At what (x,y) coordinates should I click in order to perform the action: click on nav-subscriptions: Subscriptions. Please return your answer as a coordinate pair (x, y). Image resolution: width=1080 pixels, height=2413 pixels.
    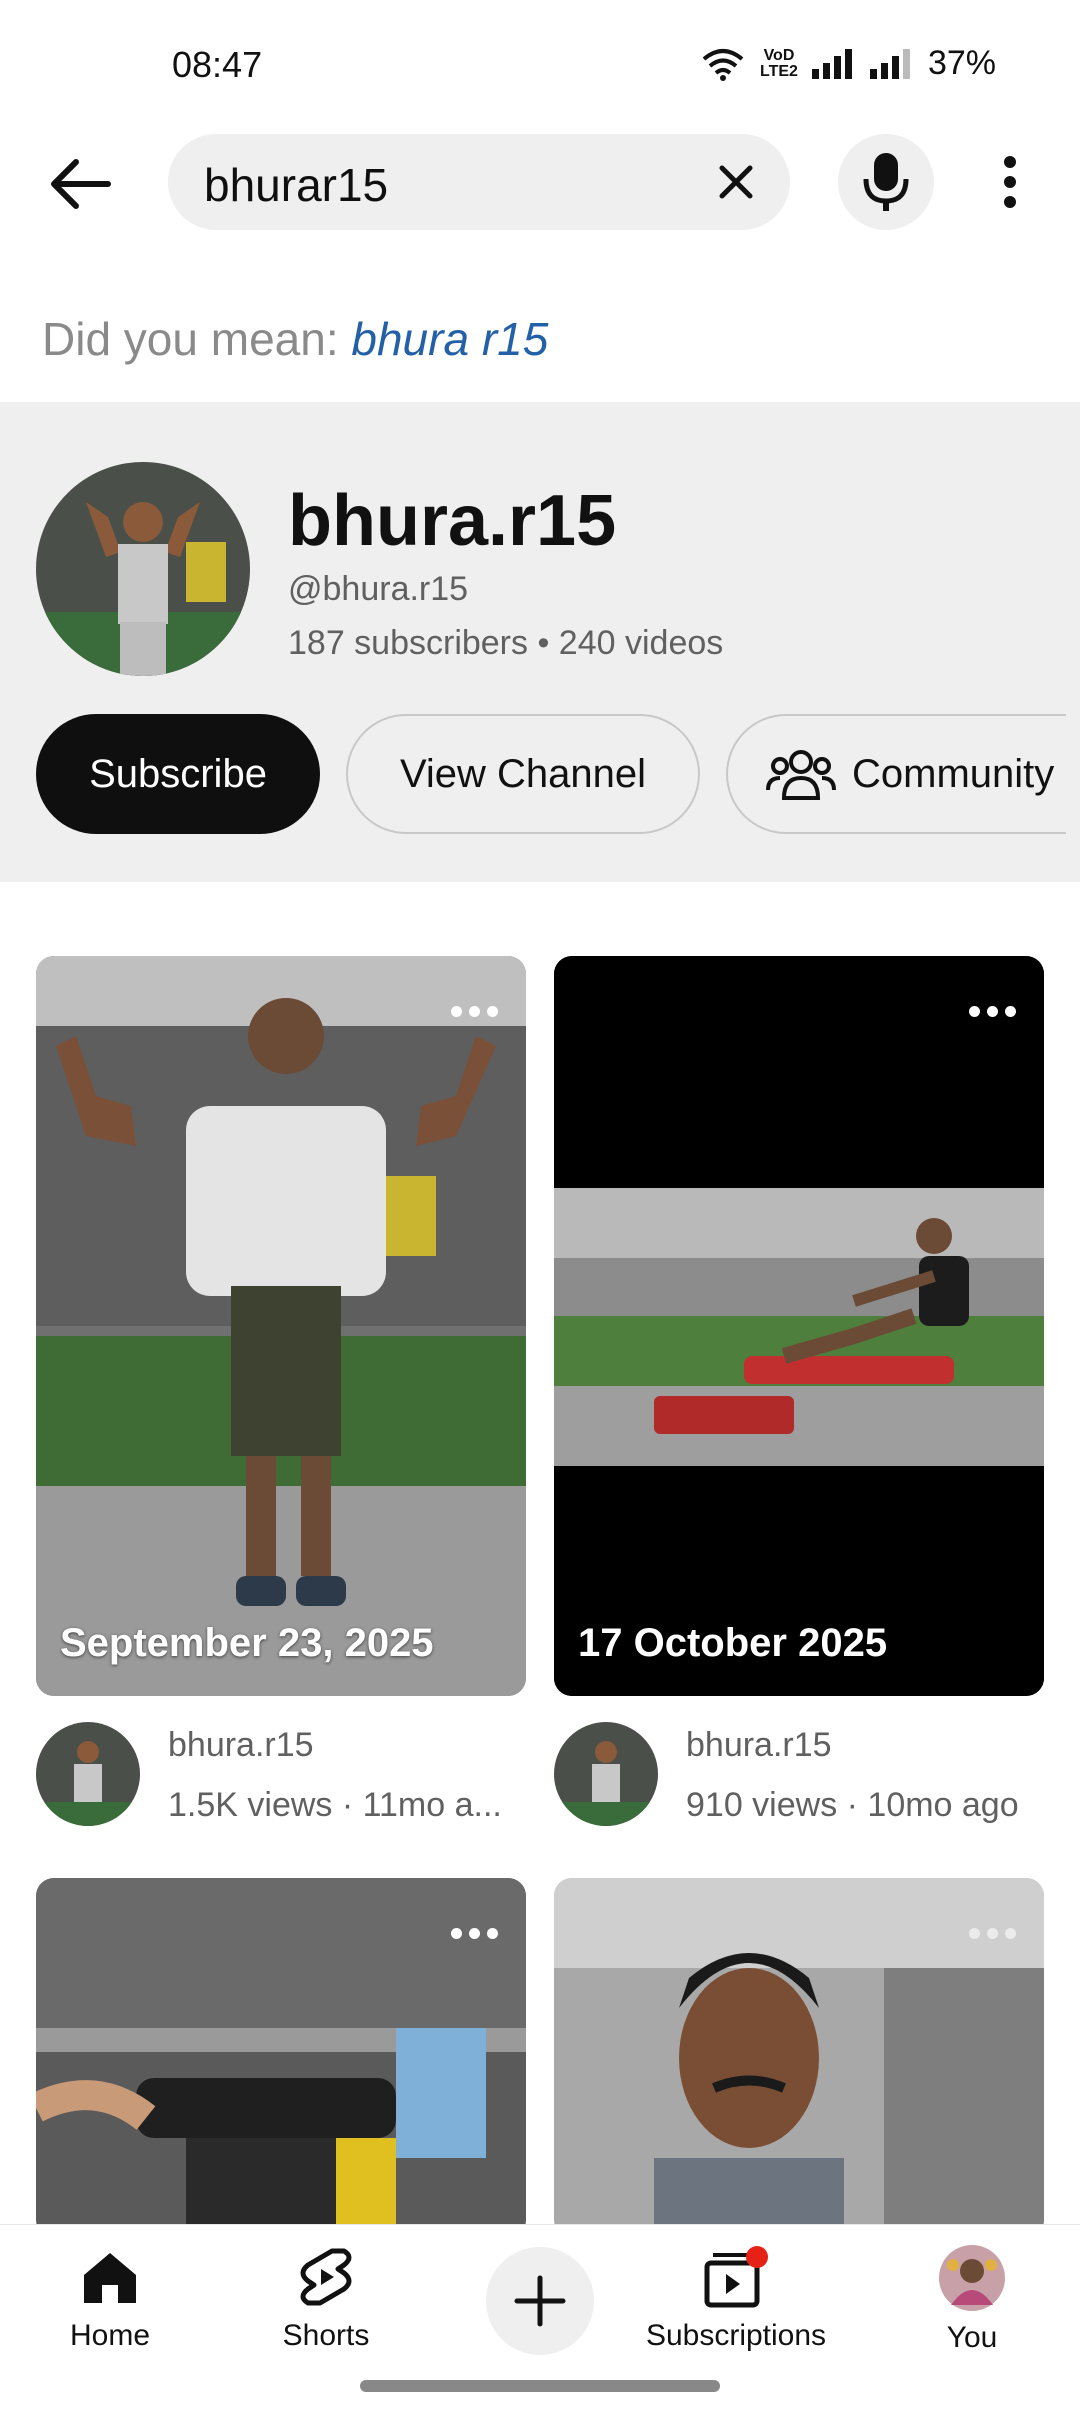
    Looking at the image, I should click on (736, 2299).